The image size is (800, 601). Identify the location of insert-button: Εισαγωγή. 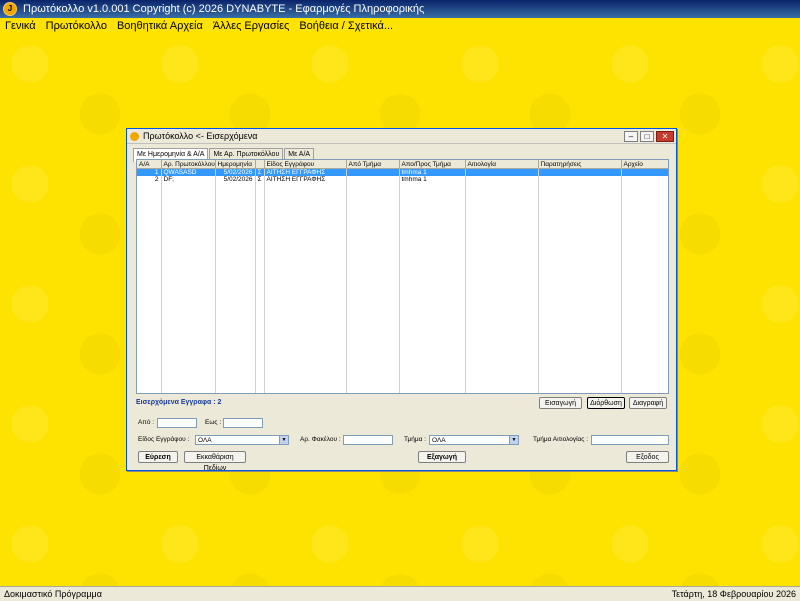
(560, 403).